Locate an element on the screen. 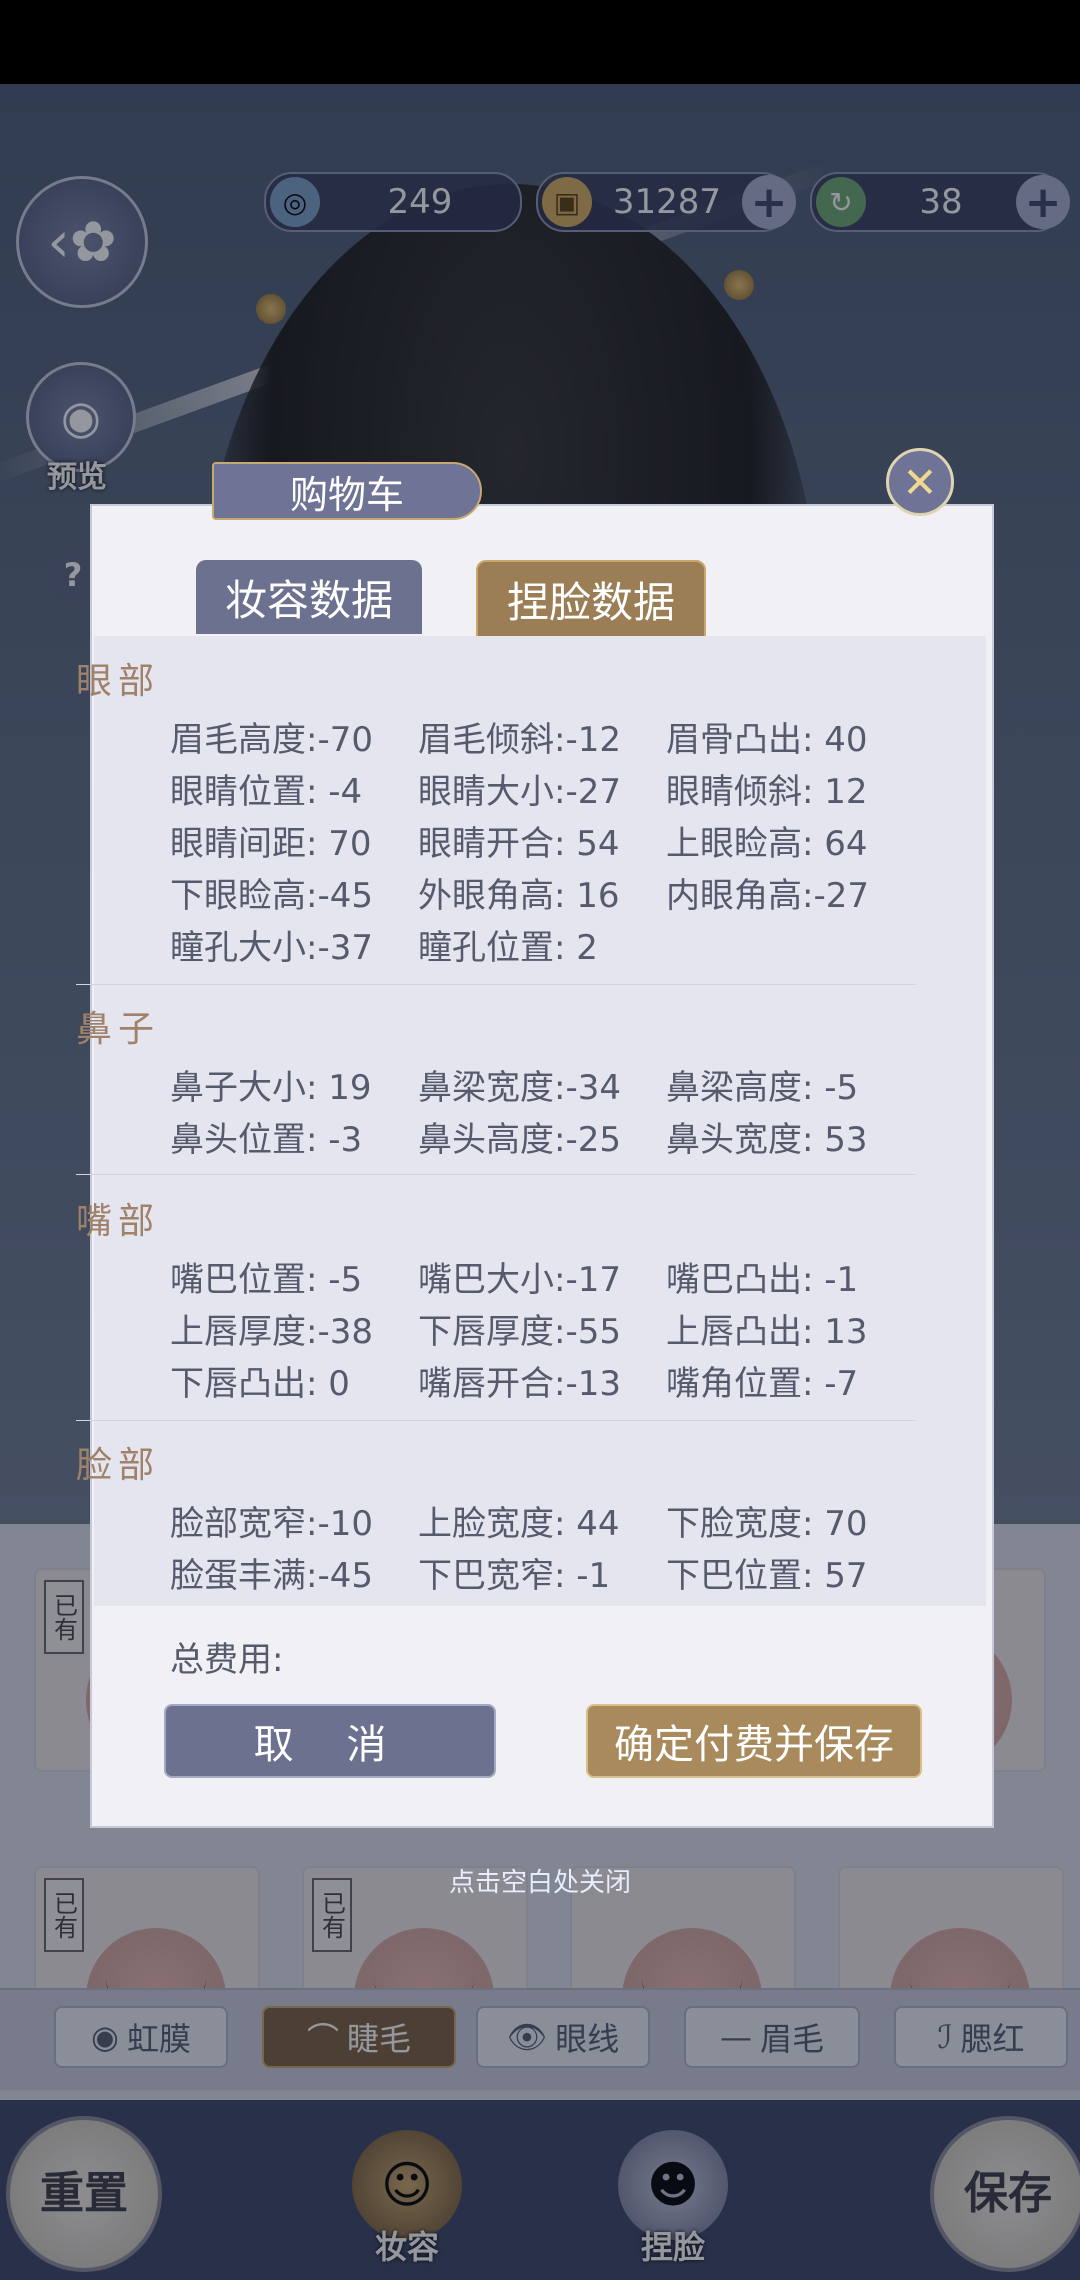 This screenshot has width=1080, height=2280. stat-value: 鼻子大小: 19 is located at coordinates (271, 1088).